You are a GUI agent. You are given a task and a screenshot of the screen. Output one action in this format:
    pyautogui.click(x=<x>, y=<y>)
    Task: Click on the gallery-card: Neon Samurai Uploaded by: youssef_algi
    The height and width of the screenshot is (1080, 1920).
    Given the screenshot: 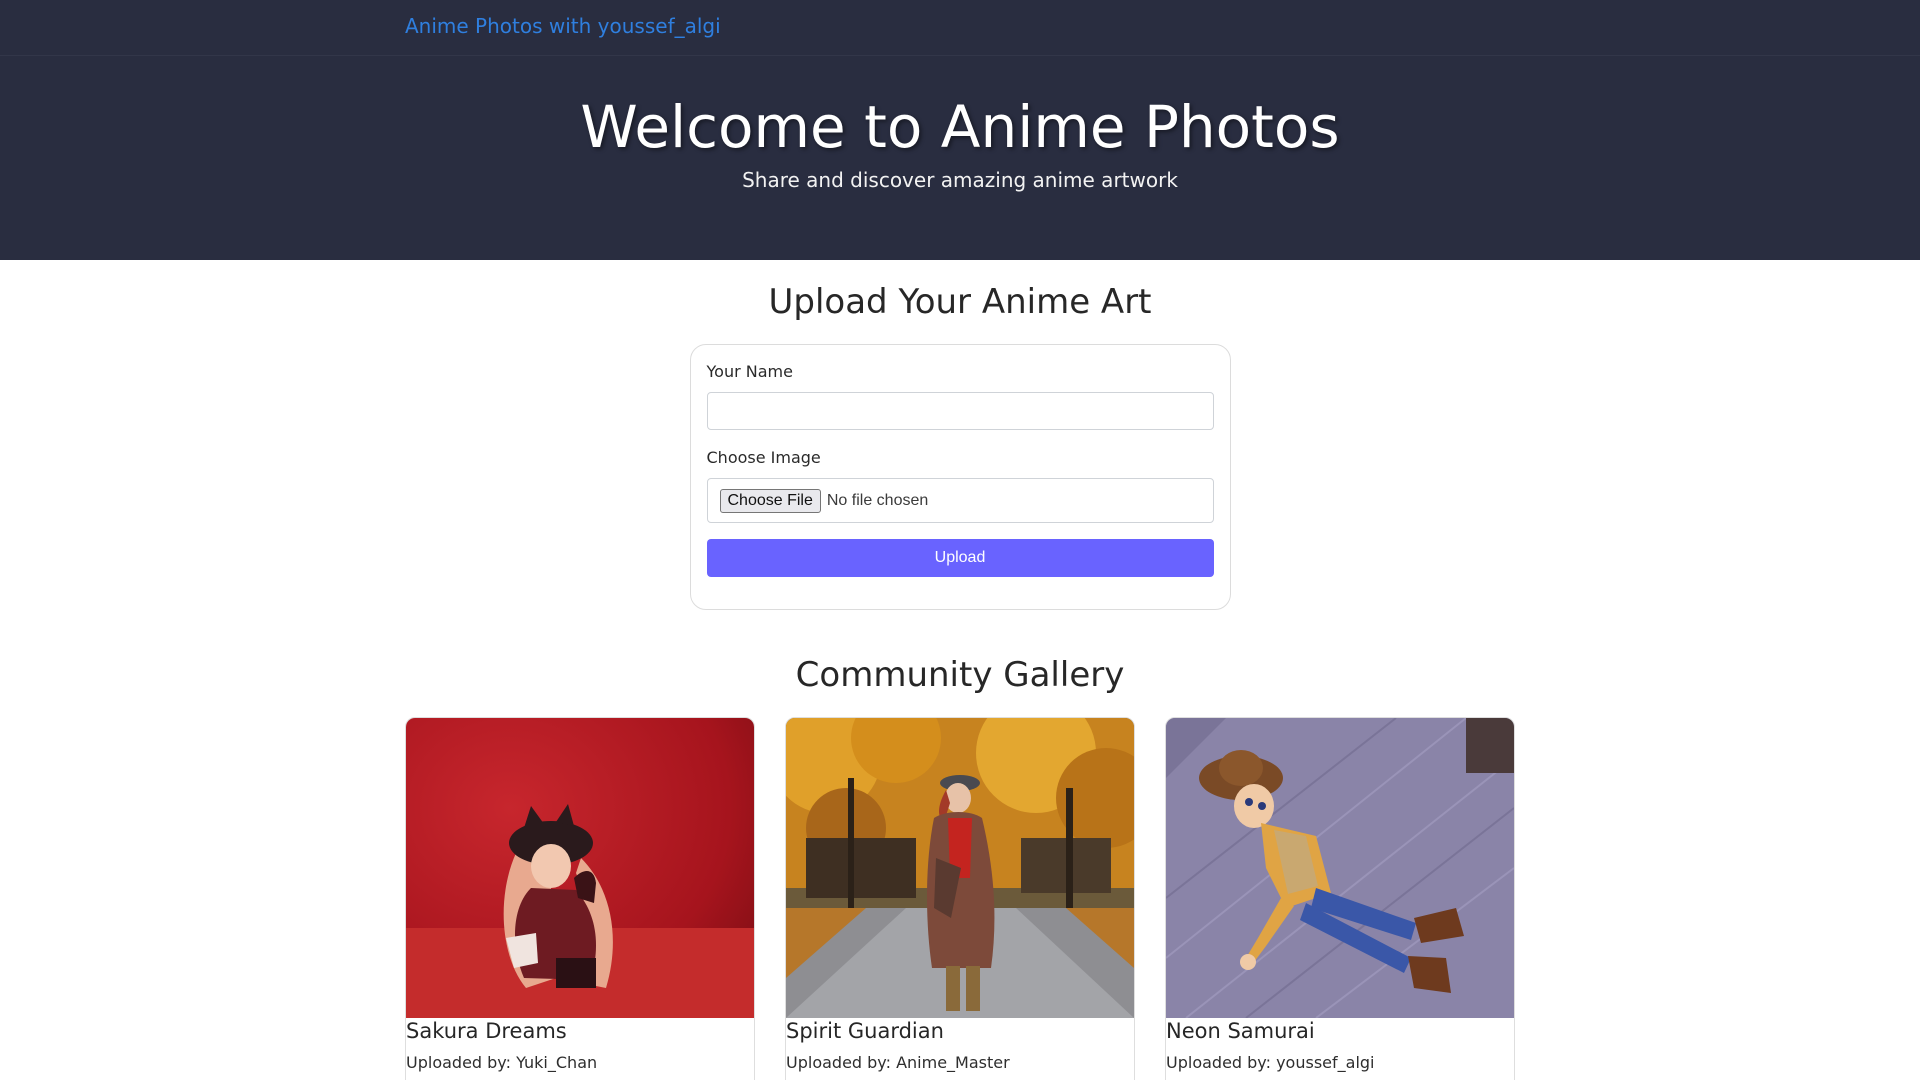 What is the action you would take?
    pyautogui.click(x=1340, y=898)
    